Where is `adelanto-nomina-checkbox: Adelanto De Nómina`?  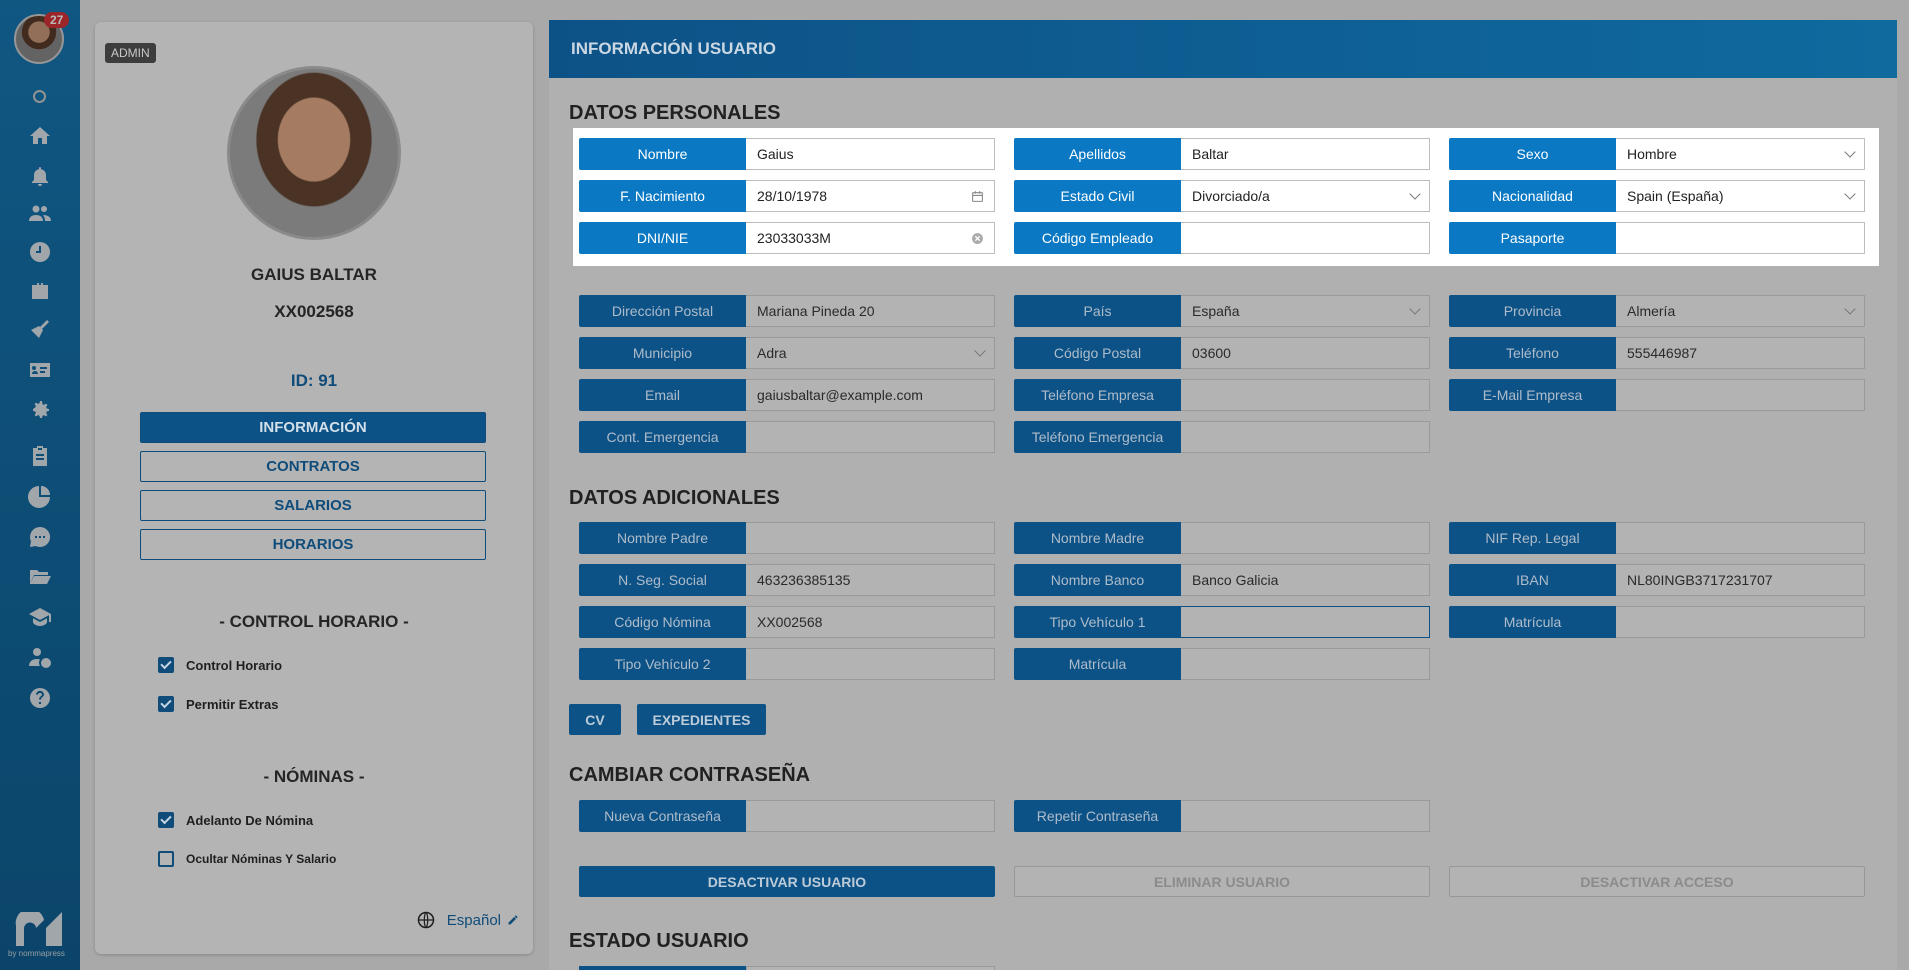
adelanto-nomina-checkbox: Adelanto De Nómina is located at coordinates (235, 820).